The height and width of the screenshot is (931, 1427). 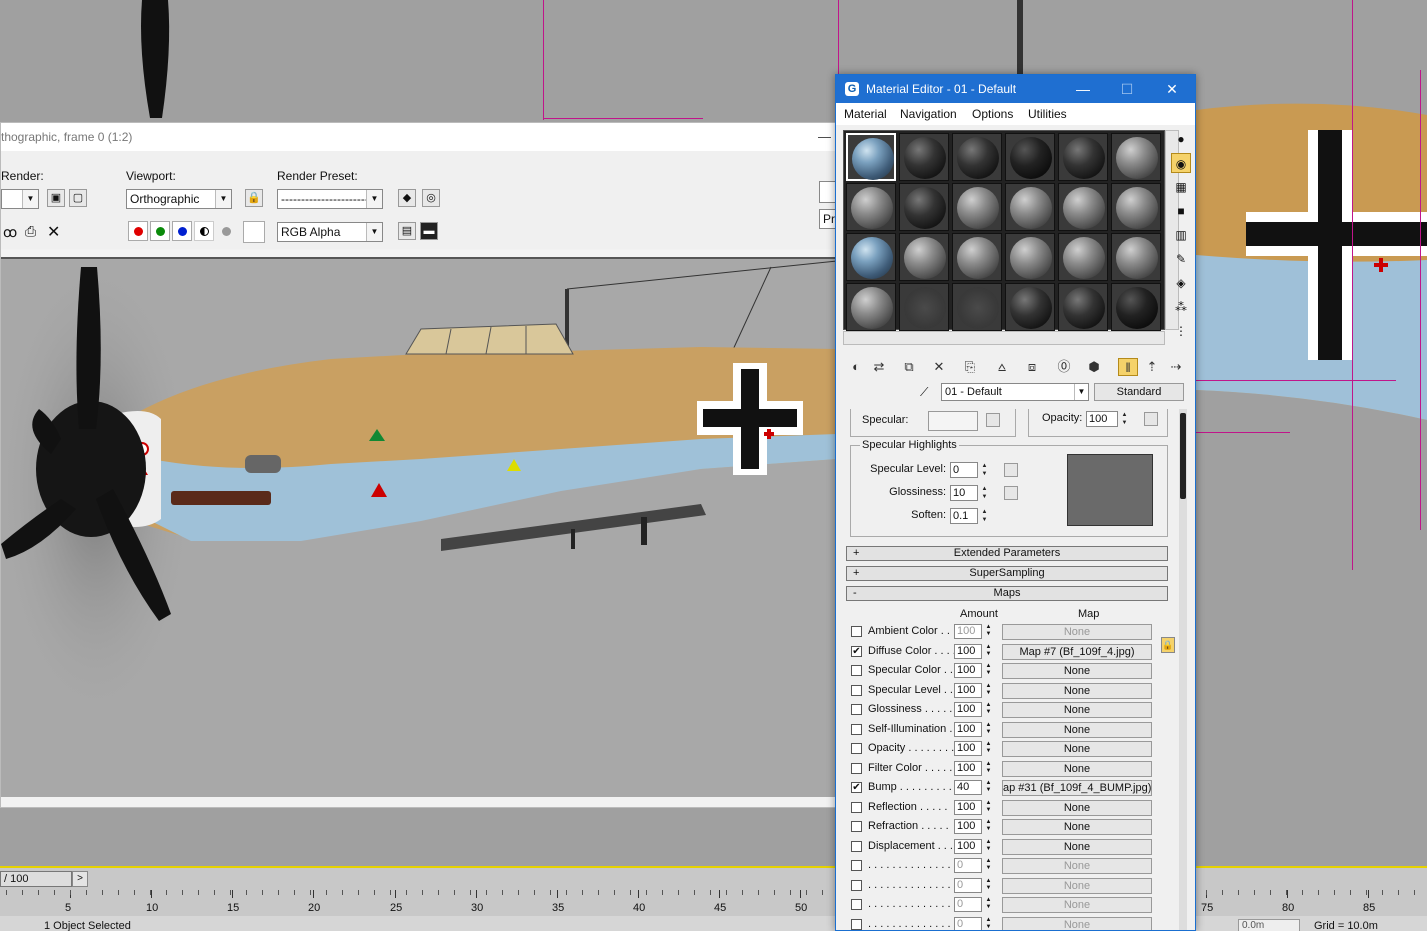 What do you see at coordinates (407, 231) in the screenshot?
I see `toggle-ui-overlay-icon: ▤` at bounding box center [407, 231].